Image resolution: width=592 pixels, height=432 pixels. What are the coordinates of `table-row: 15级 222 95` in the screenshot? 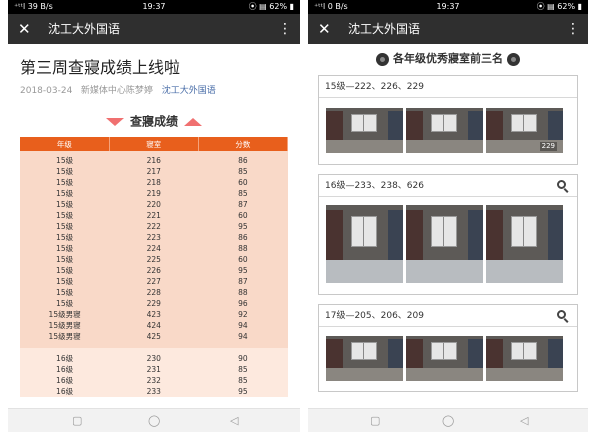 It's located at (154, 226).